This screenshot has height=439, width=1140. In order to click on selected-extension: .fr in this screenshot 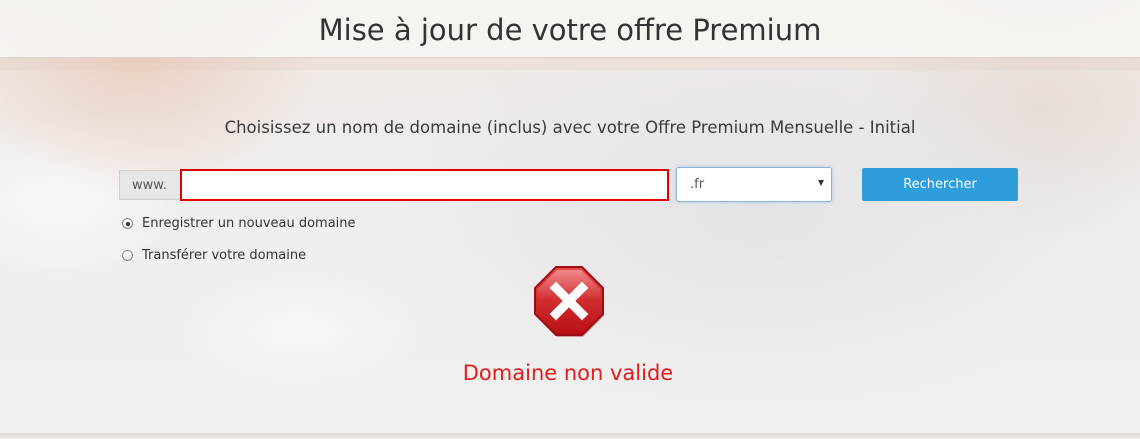, I will do `click(697, 184)`.